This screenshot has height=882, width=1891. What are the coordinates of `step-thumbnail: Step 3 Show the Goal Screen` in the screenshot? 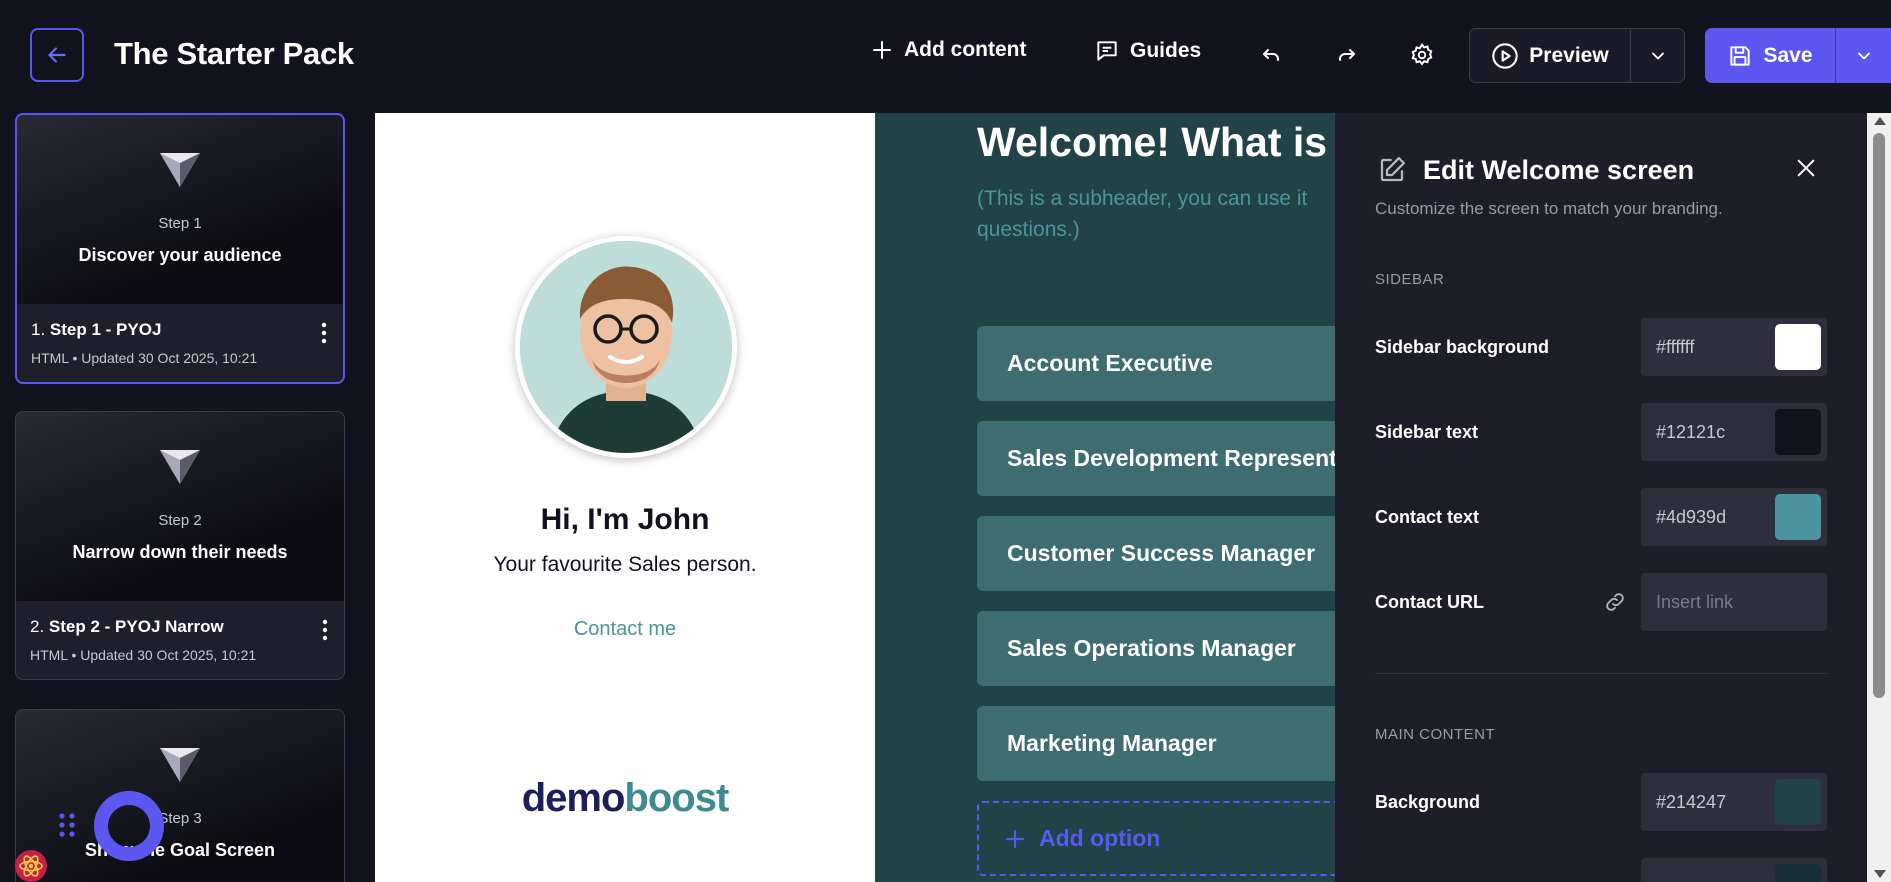 It's located at (180, 796).